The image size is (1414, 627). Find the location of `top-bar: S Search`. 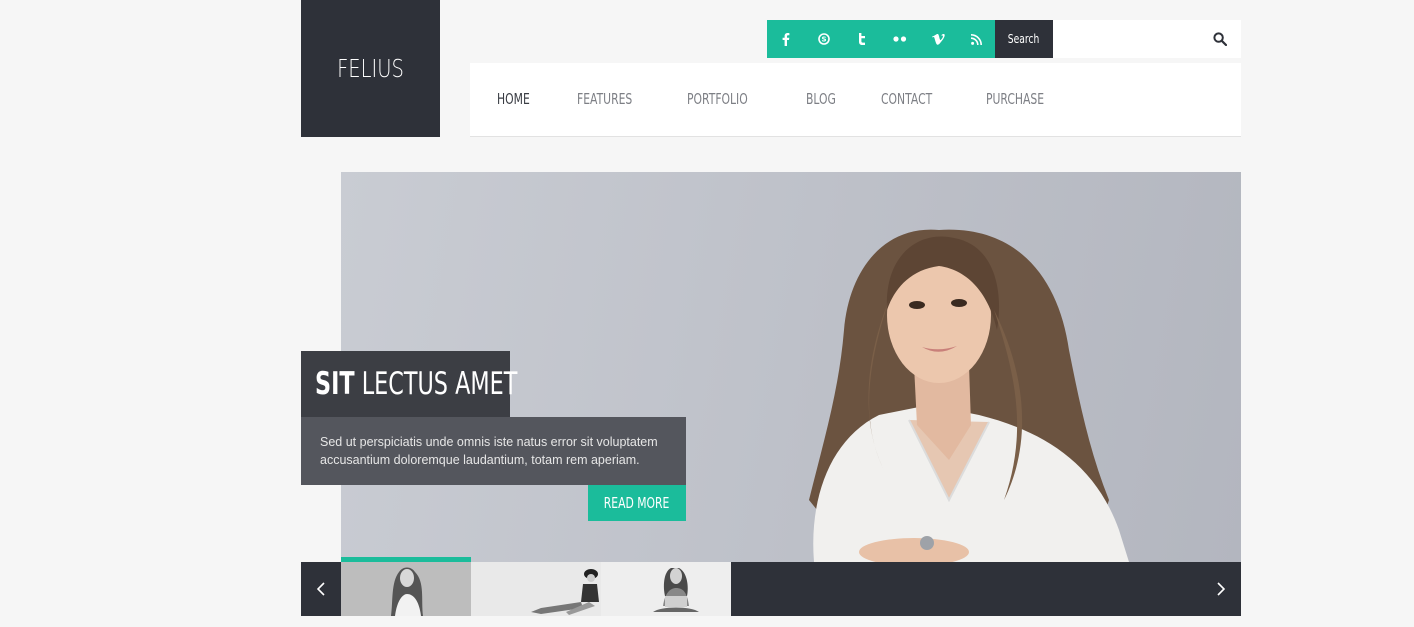

top-bar: S Search is located at coordinates (1004, 39).